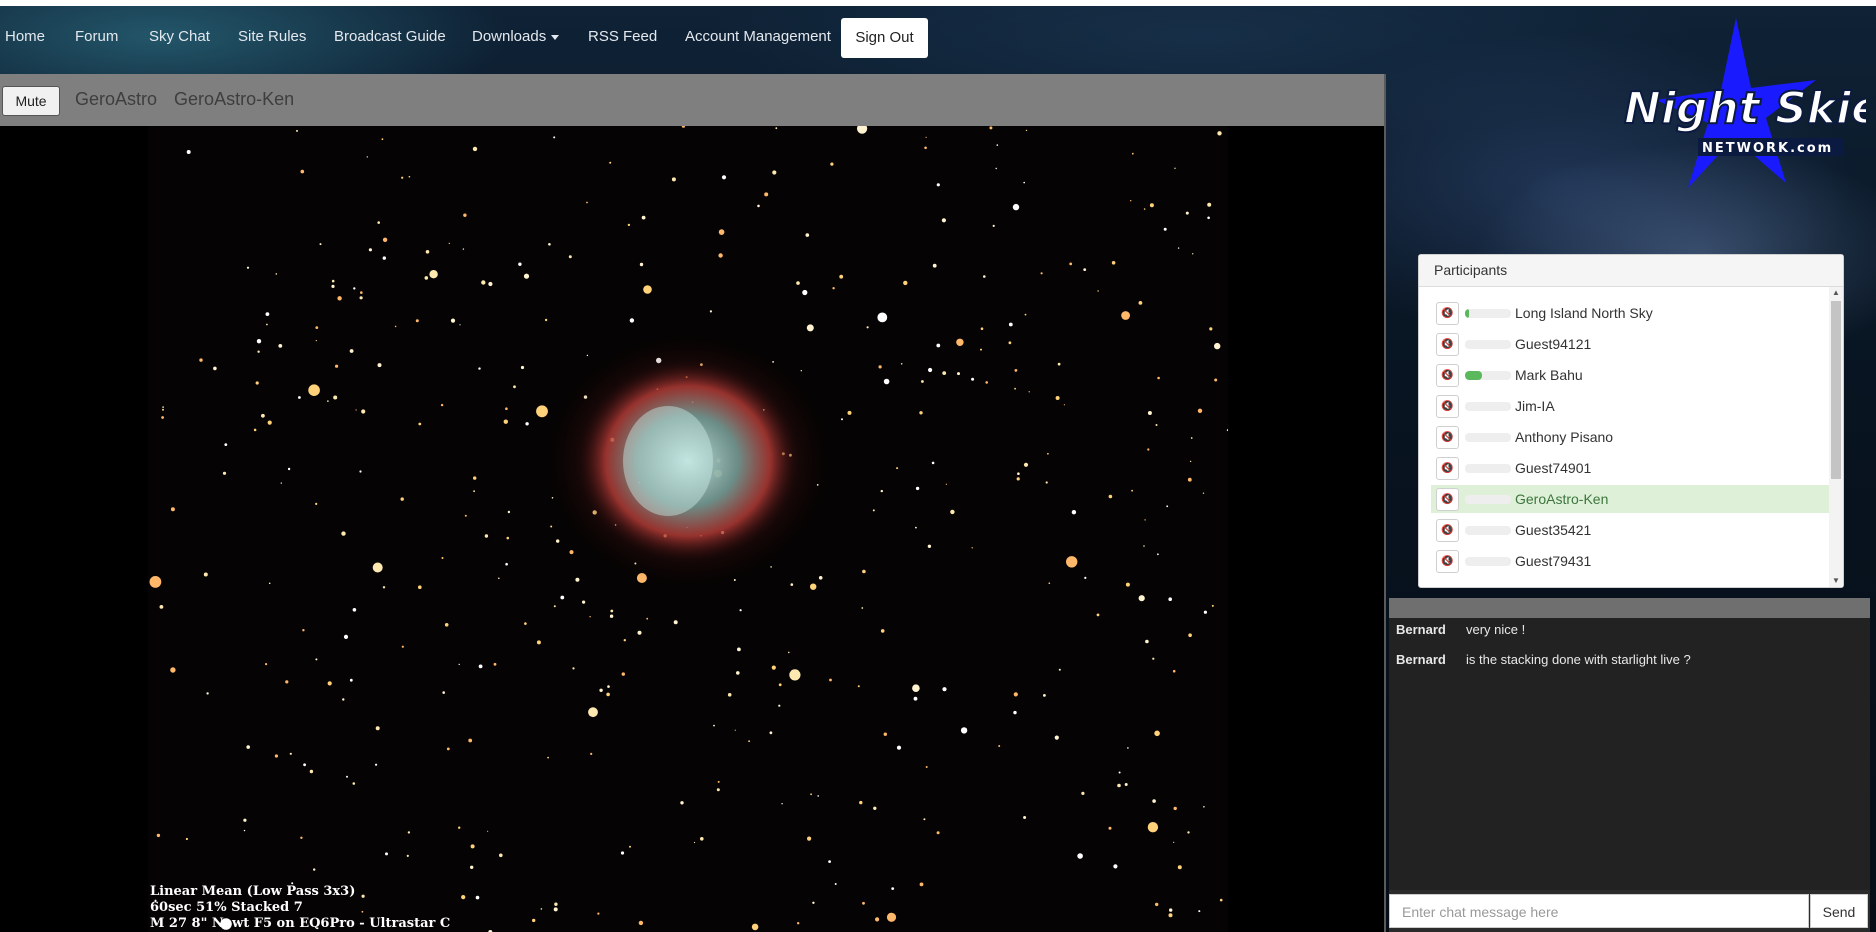 The image size is (1876, 932). Describe the element at coordinates (758, 36) in the screenshot. I see `nav-account-management: Account Management` at that location.